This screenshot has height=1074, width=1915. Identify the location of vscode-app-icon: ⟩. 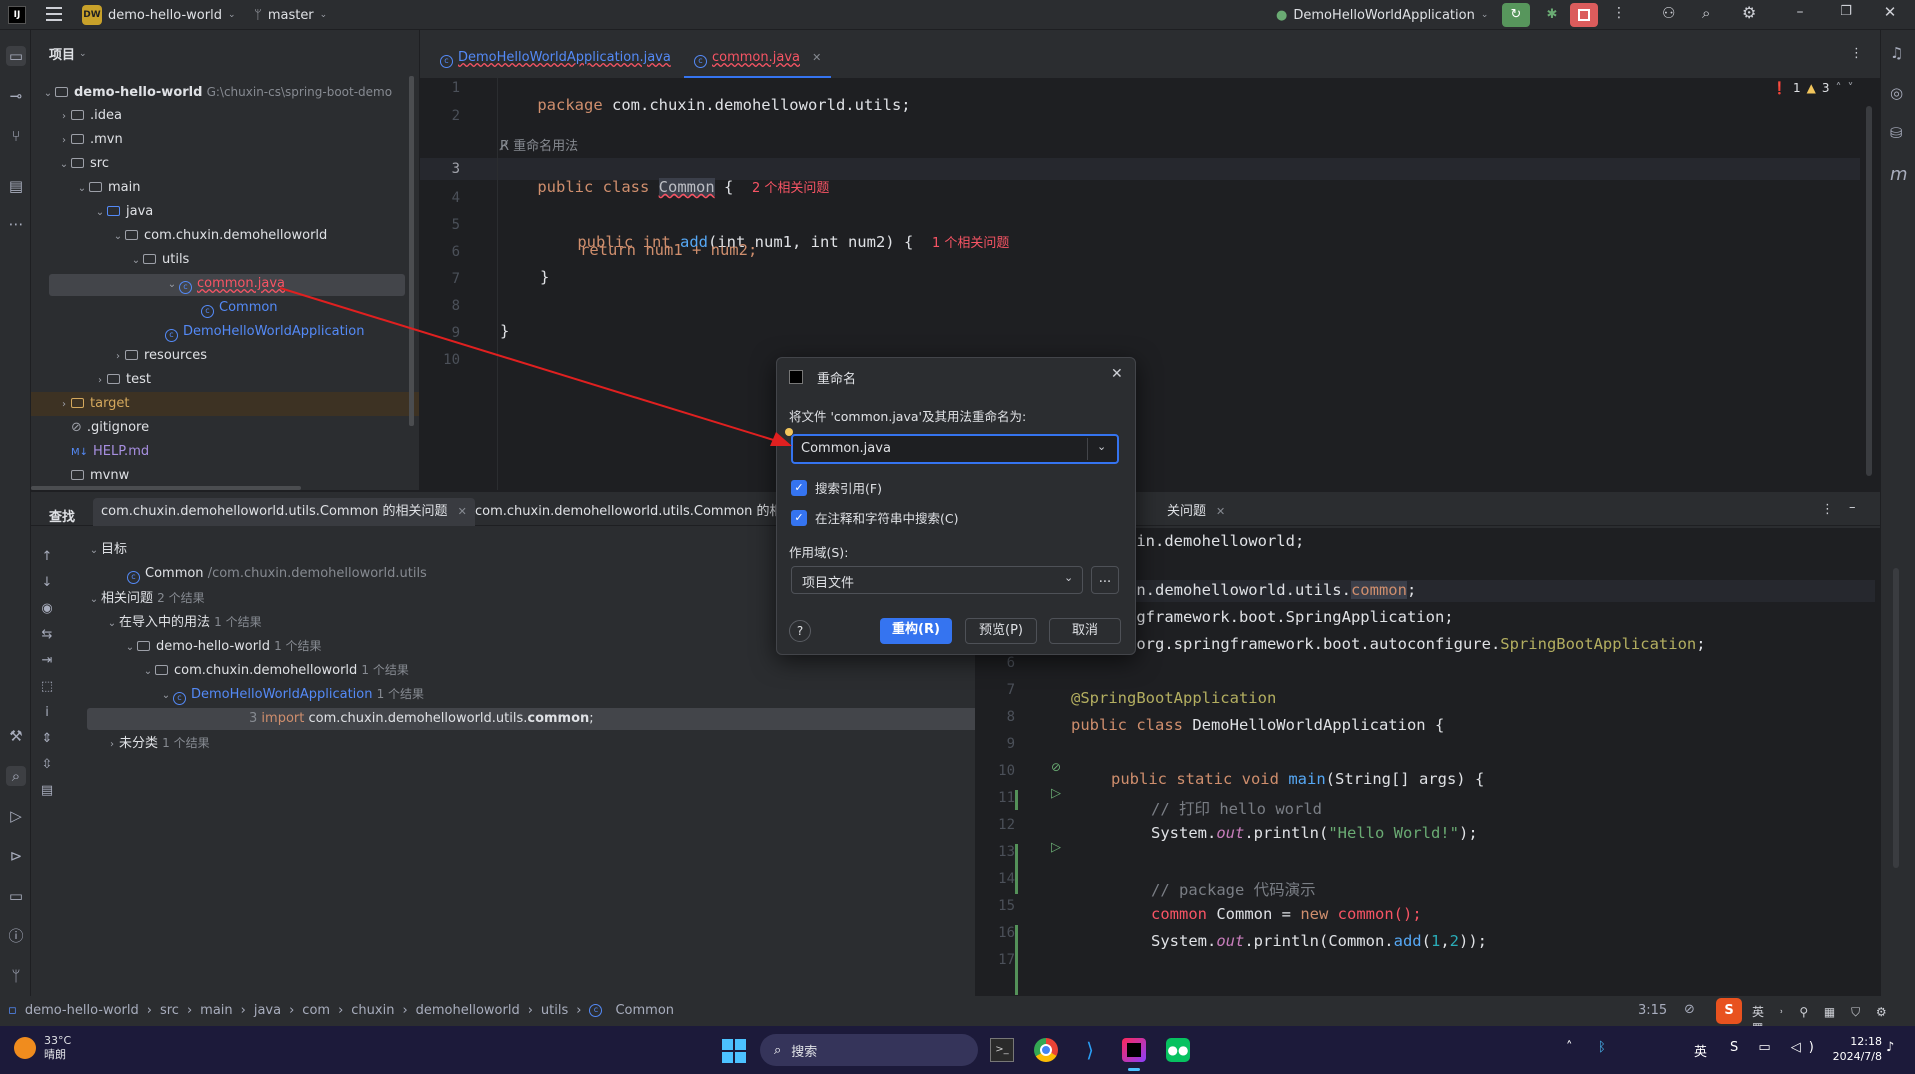
(1090, 1050).